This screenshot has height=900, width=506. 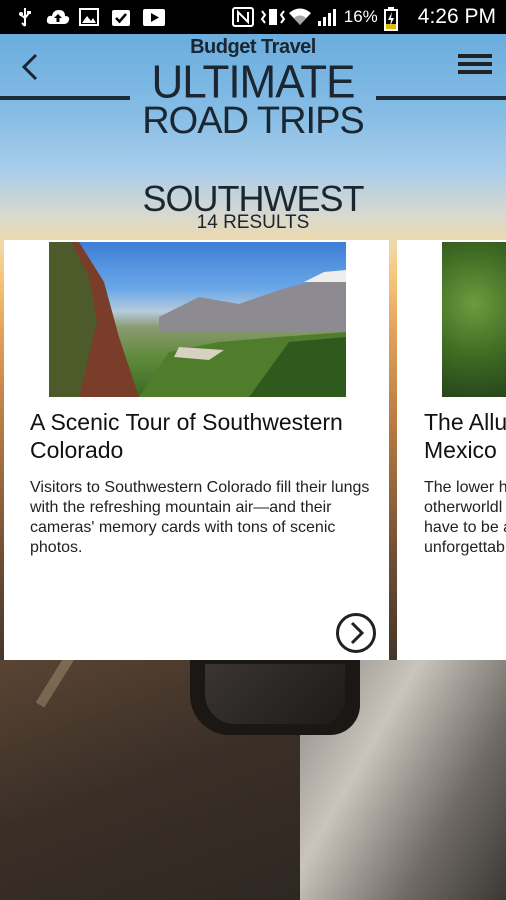 I want to click on brand-logo: Budget Travel, so click(x=253, y=47).